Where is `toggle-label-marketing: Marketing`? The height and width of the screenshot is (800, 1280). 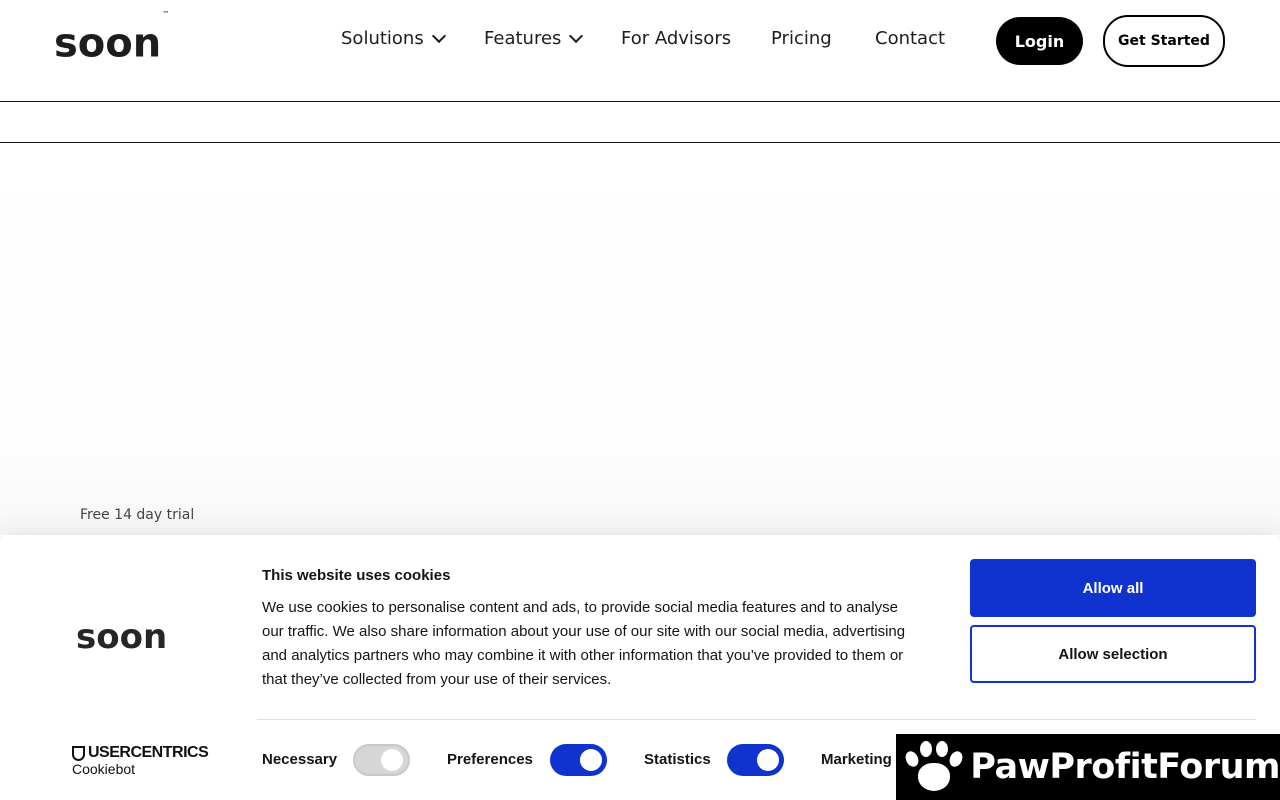
toggle-label-marketing: Marketing is located at coordinates (856, 759).